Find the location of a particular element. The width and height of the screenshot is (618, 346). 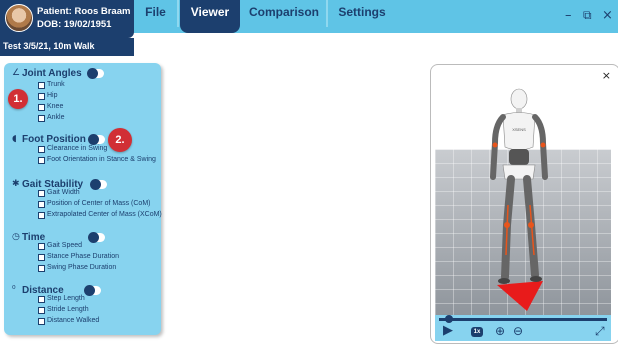

option-label: Stride Length is located at coordinates (68, 309).